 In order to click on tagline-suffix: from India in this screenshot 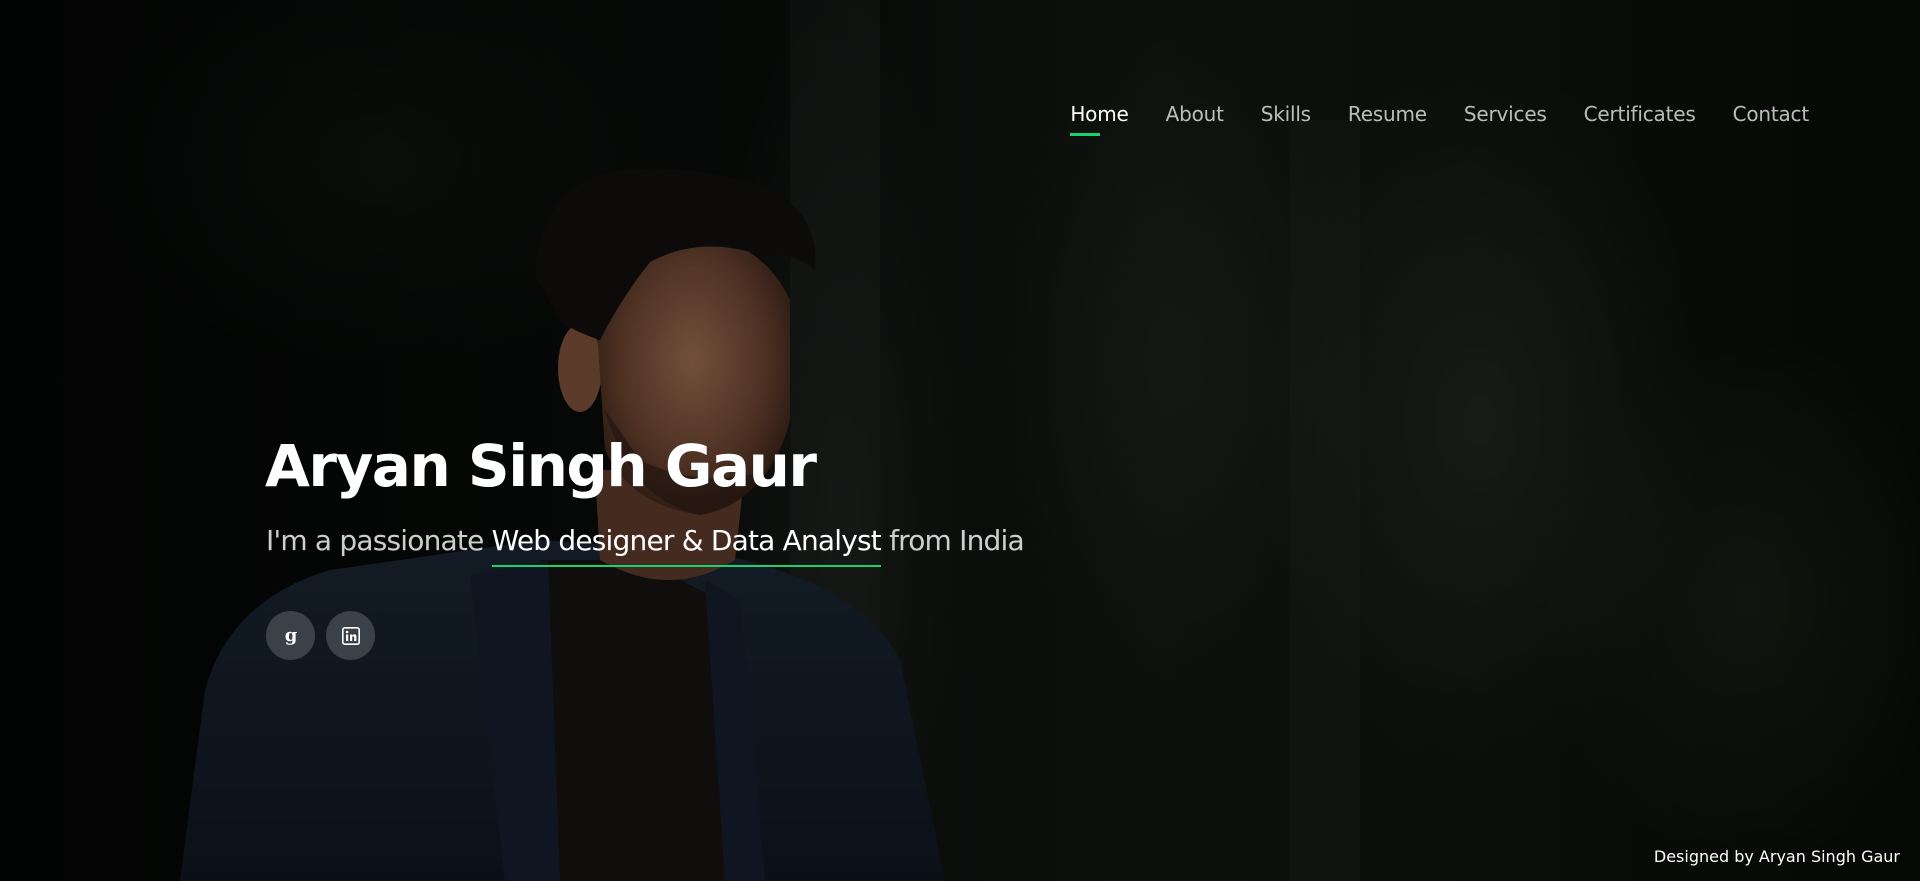, I will do `click(952, 540)`.